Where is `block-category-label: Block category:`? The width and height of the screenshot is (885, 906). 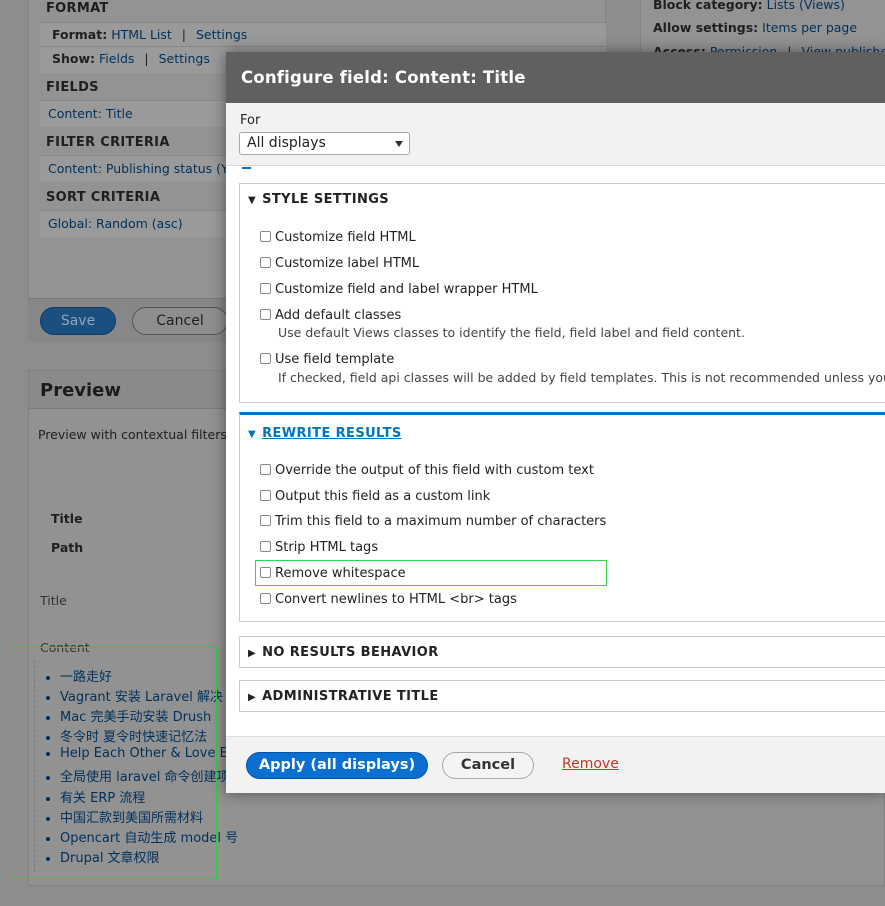 block-category-label: Block category: is located at coordinates (708, 6).